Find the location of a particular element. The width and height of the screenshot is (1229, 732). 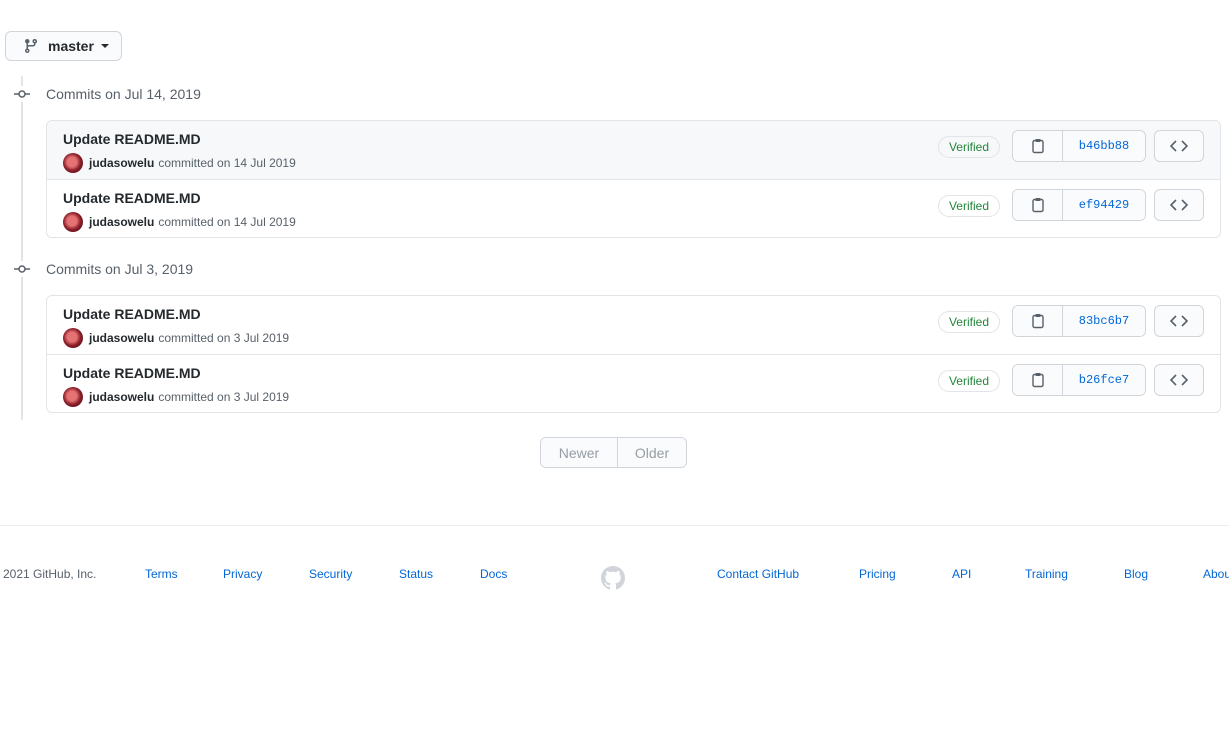

branch-name: master is located at coordinates (71, 46).